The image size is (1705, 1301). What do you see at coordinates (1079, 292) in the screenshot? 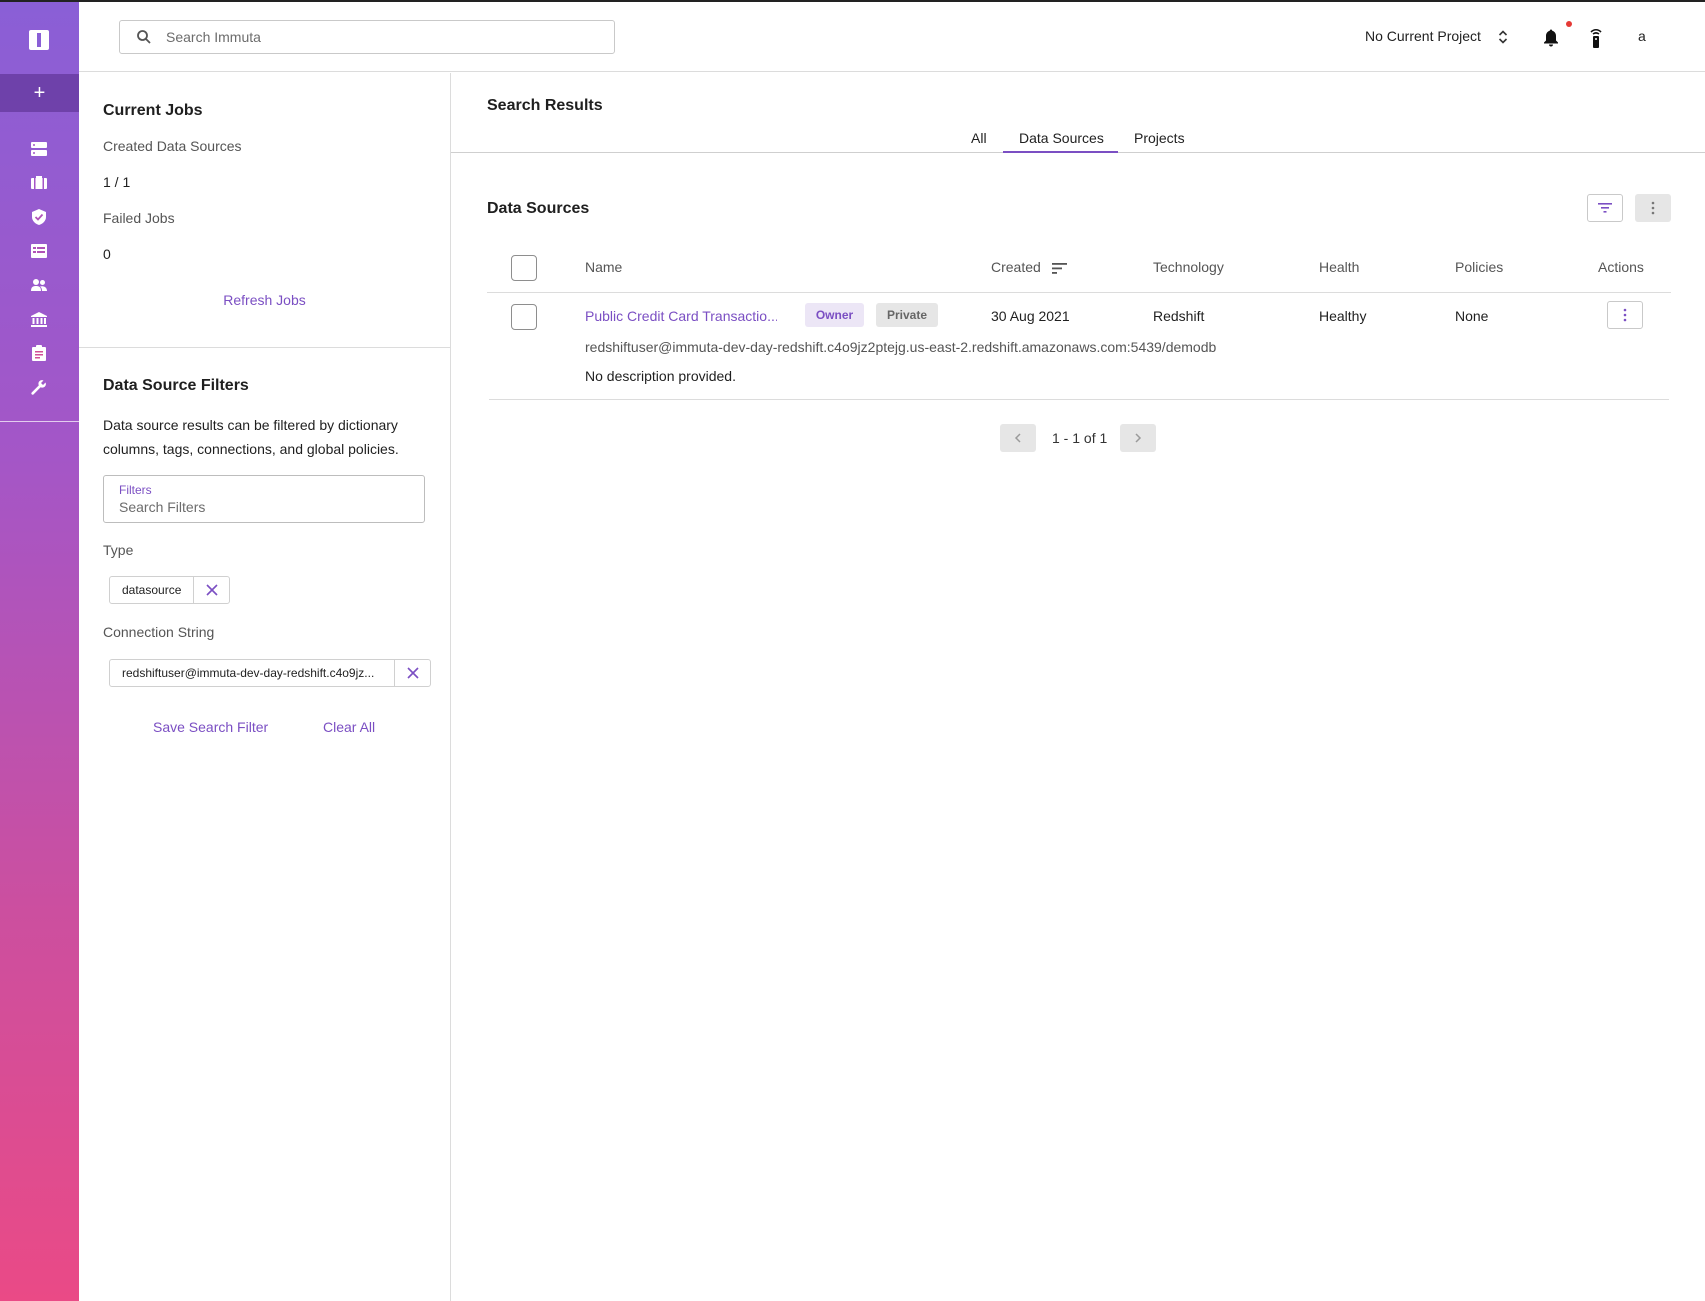
I see `table-header-divider` at bounding box center [1079, 292].